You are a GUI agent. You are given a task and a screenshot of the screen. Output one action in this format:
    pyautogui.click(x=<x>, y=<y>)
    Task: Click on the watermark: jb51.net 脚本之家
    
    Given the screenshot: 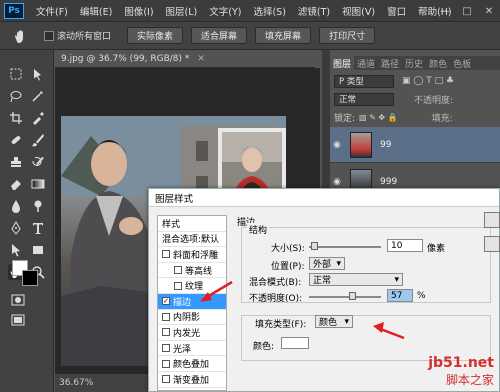 What is the action you would take?
    pyautogui.click(x=461, y=371)
    